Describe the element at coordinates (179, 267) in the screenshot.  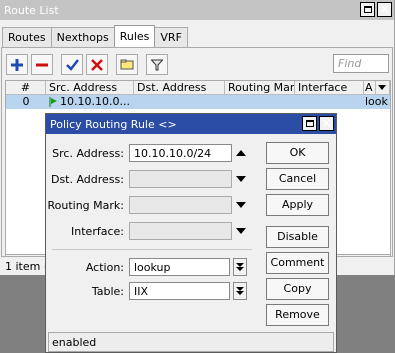
I see `action-select: lookup` at that location.